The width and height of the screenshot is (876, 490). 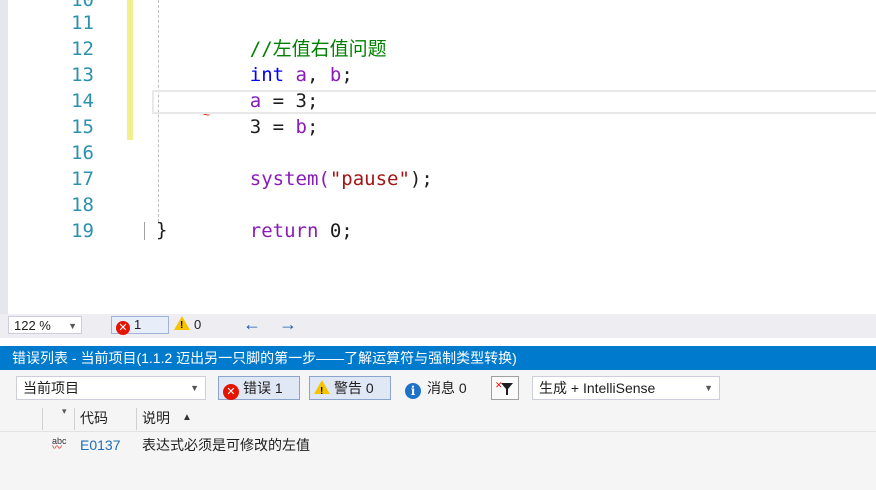 I want to click on messages-filter-button: i 消息 0, so click(x=441, y=388).